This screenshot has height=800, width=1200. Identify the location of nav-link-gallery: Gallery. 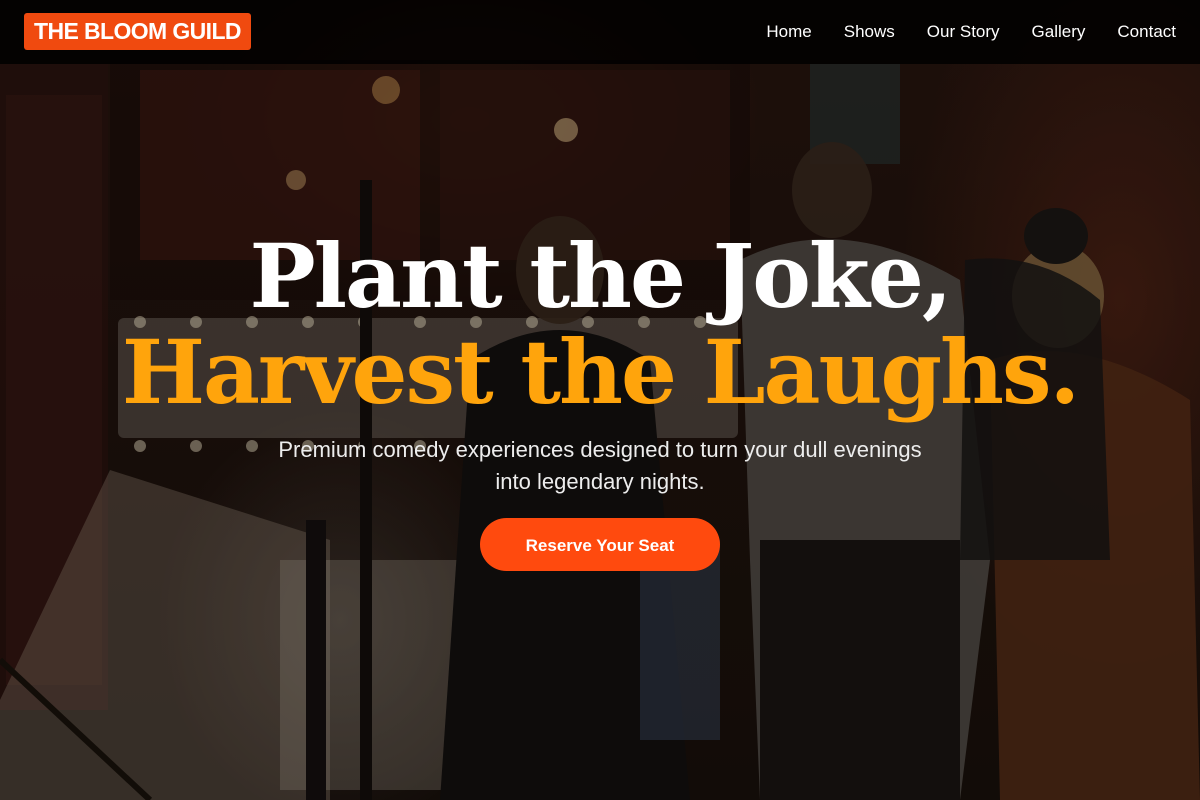
(1059, 32).